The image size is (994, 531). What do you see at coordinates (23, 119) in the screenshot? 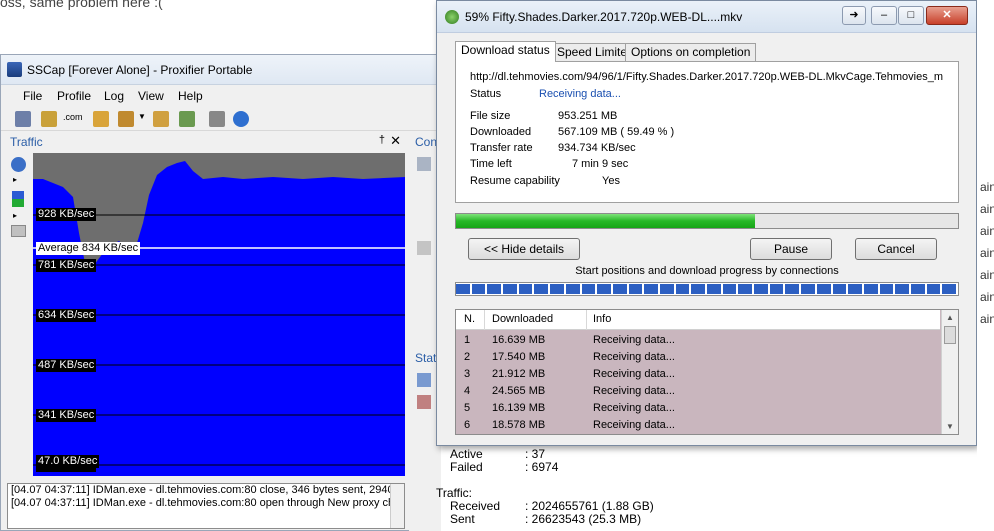
I see `open-profile-icon` at bounding box center [23, 119].